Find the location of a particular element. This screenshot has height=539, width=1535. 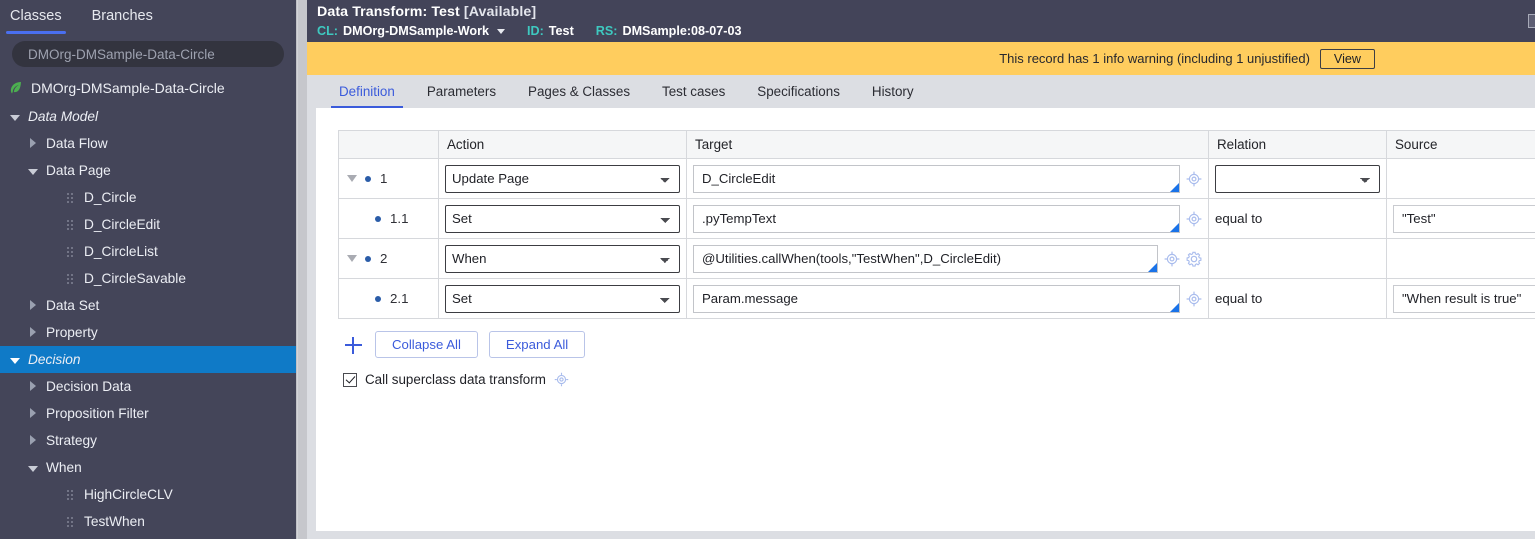

view-warning-button: View is located at coordinates (1347, 58).